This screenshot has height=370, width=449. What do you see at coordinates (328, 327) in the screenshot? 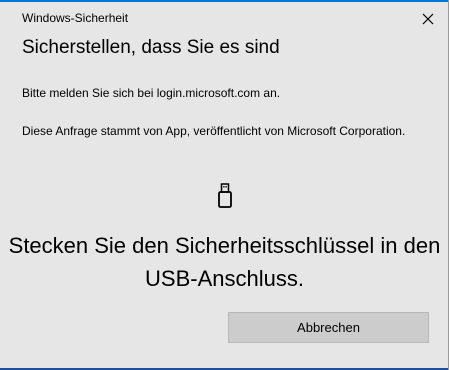
I see `cancel-button: Abbrechen` at bounding box center [328, 327].